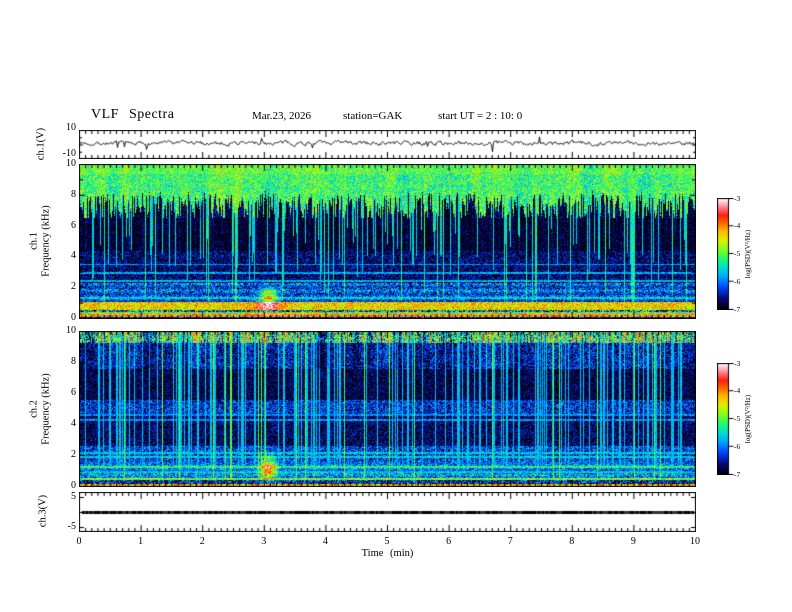 The height and width of the screenshot is (612, 792). What do you see at coordinates (748, 419) in the screenshot?
I see `ch2-colorbar-label: log(PSD)(V²/Hz)` at bounding box center [748, 419].